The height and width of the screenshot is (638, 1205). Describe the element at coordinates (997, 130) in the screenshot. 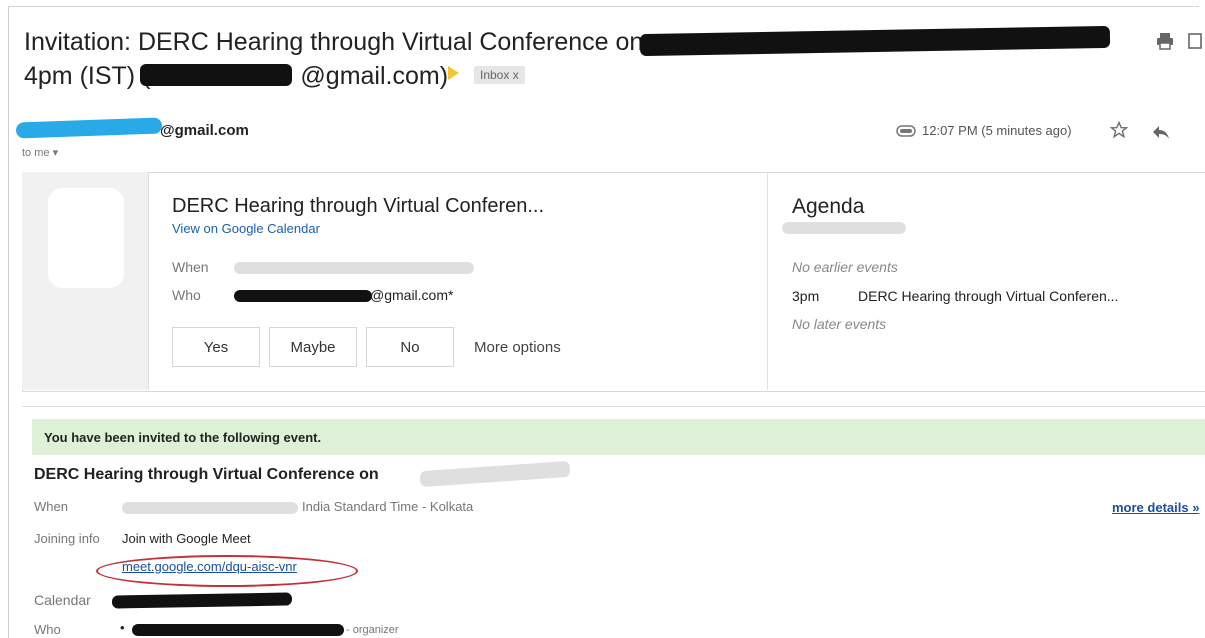

I see `email-time: 12:07 PM (5 minutes ago)` at that location.